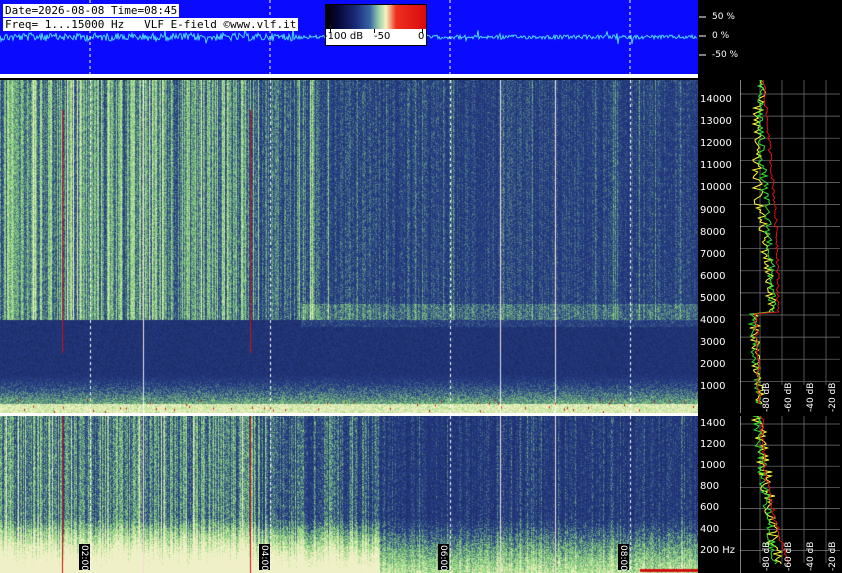 The width and height of the screenshot is (842, 573). What do you see at coordinates (713, 343) in the screenshot?
I see `frequency-tick-11: 3000` at bounding box center [713, 343].